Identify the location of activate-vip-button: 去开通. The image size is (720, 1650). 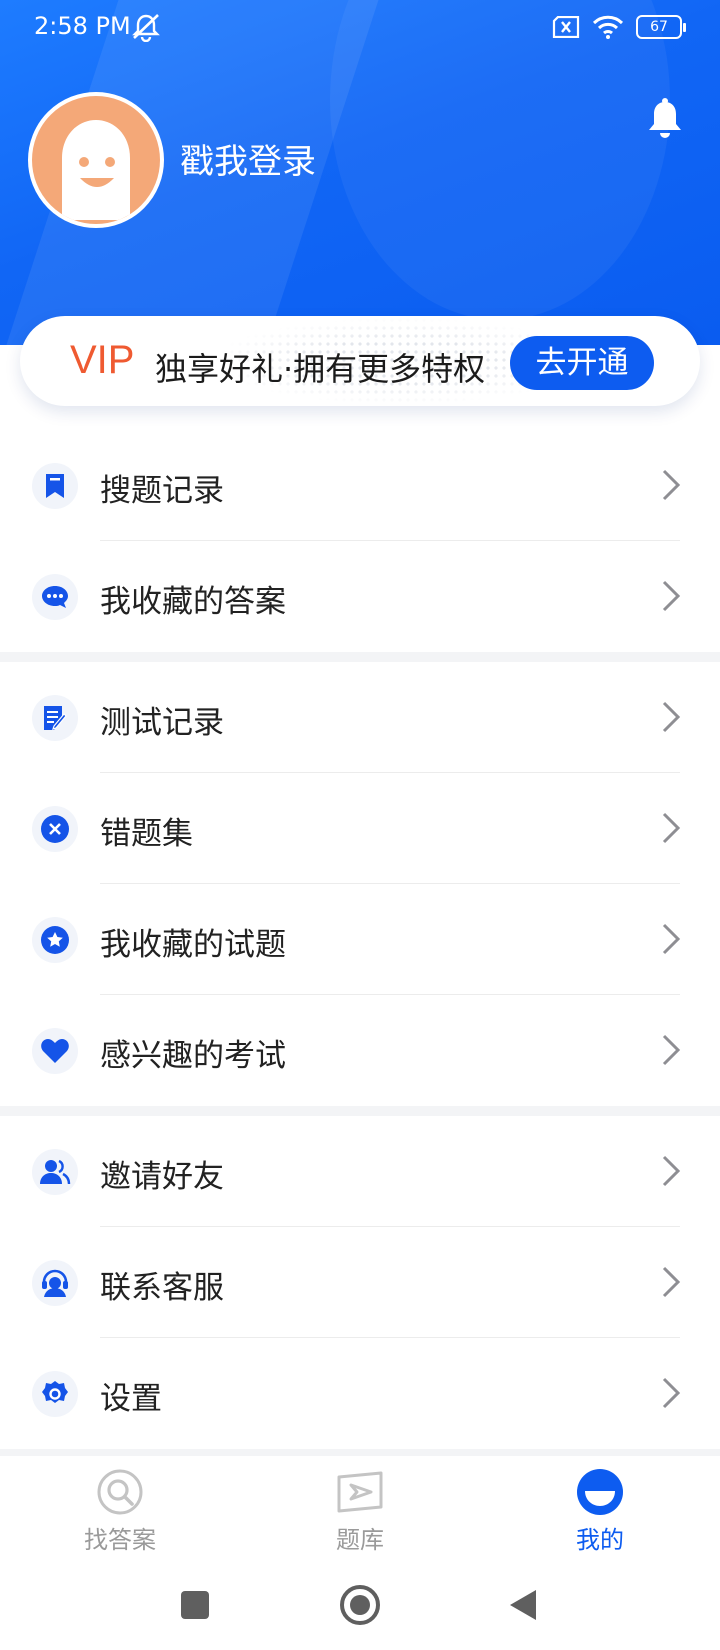
(582, 363).